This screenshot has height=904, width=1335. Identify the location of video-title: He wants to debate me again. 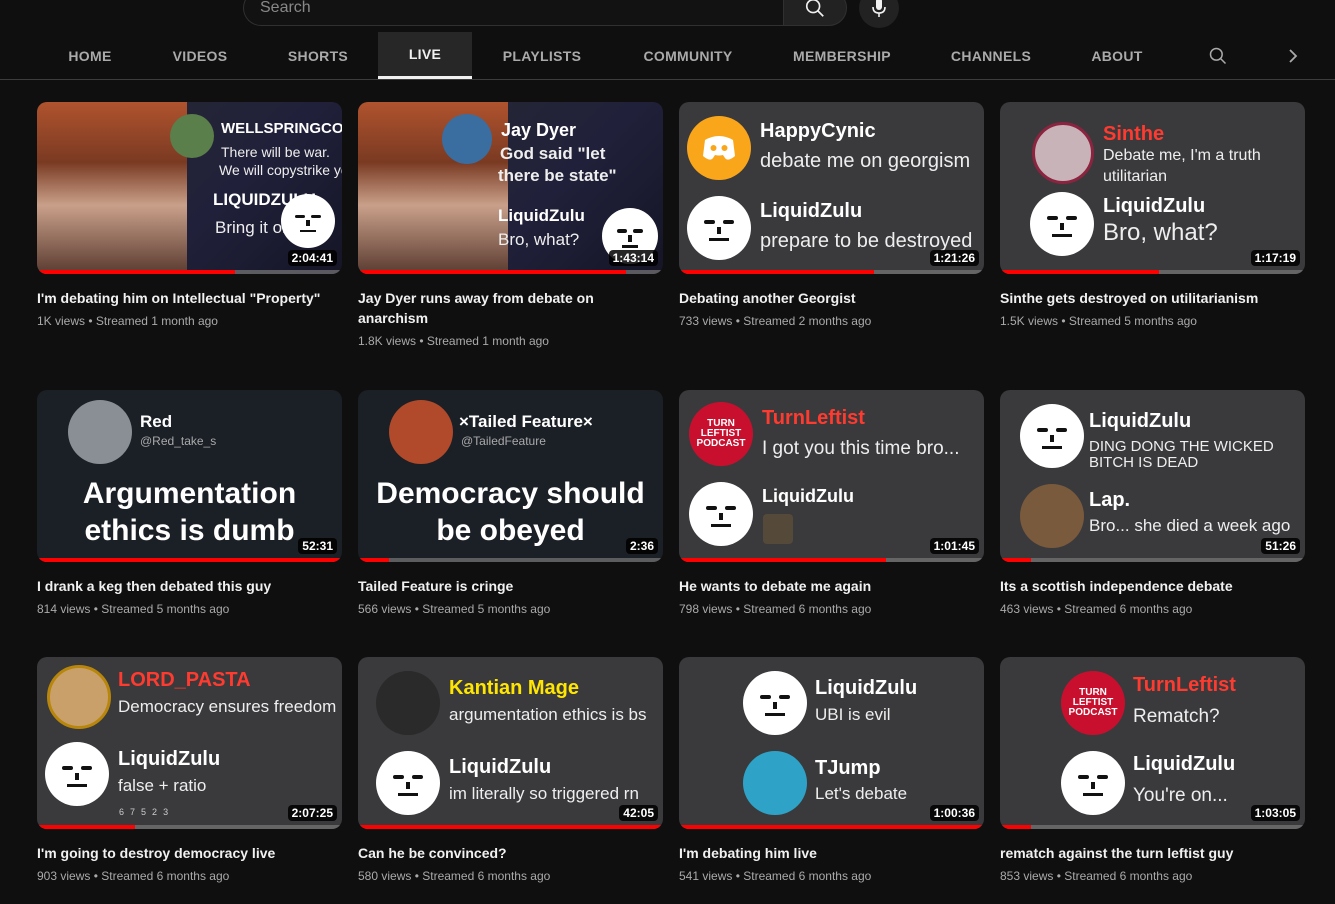
(824, 586).